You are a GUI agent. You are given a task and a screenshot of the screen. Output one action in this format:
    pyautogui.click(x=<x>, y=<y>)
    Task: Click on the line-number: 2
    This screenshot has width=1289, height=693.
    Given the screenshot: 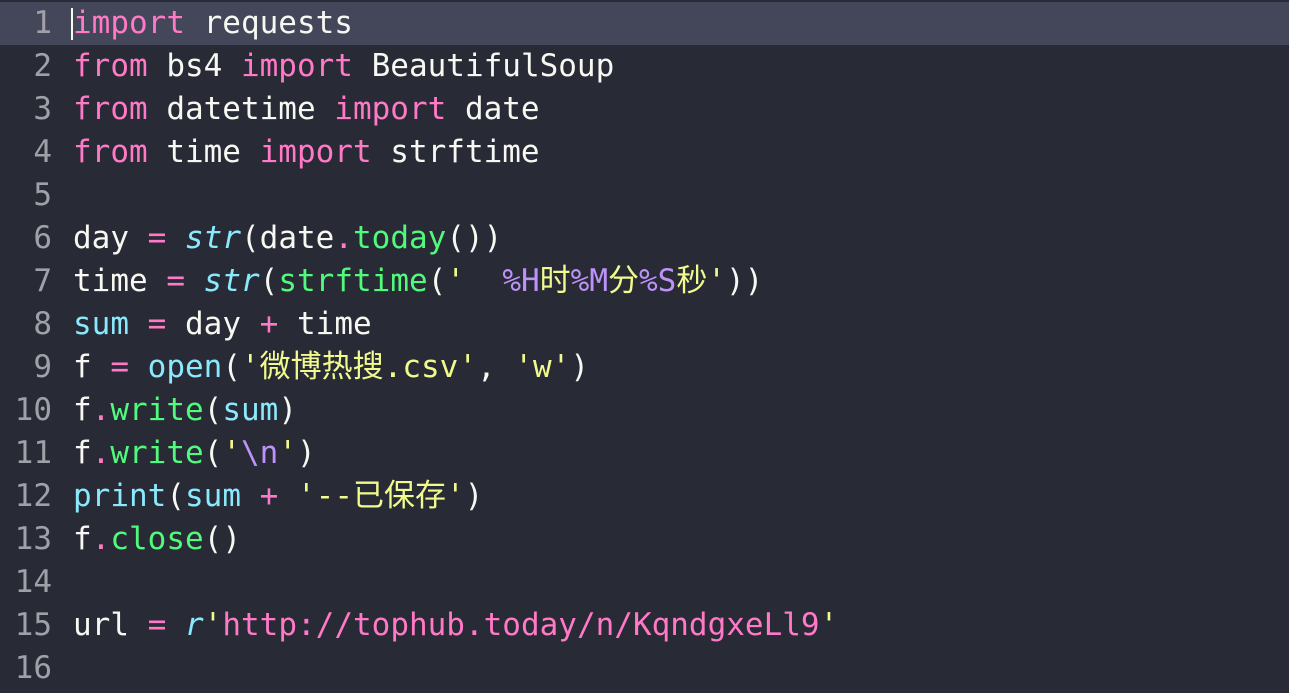 What is the action you would take?
    pyautogui.click(x=42, y=66)
    